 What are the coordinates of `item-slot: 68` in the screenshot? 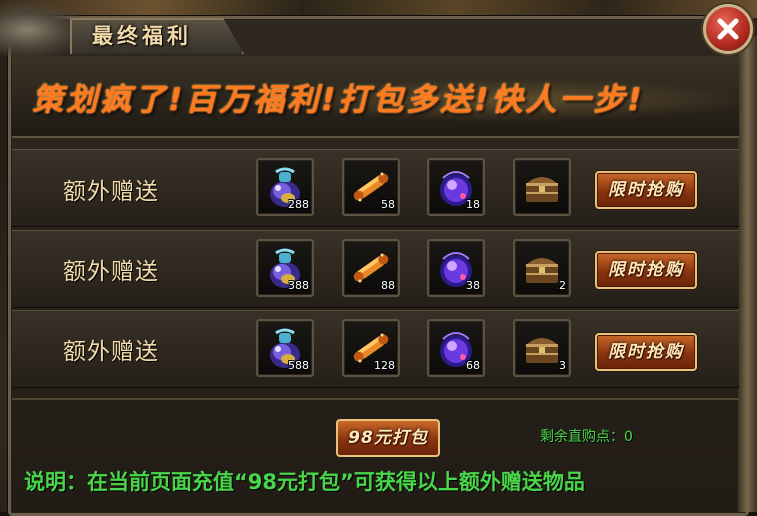 It's located at (456, 348).